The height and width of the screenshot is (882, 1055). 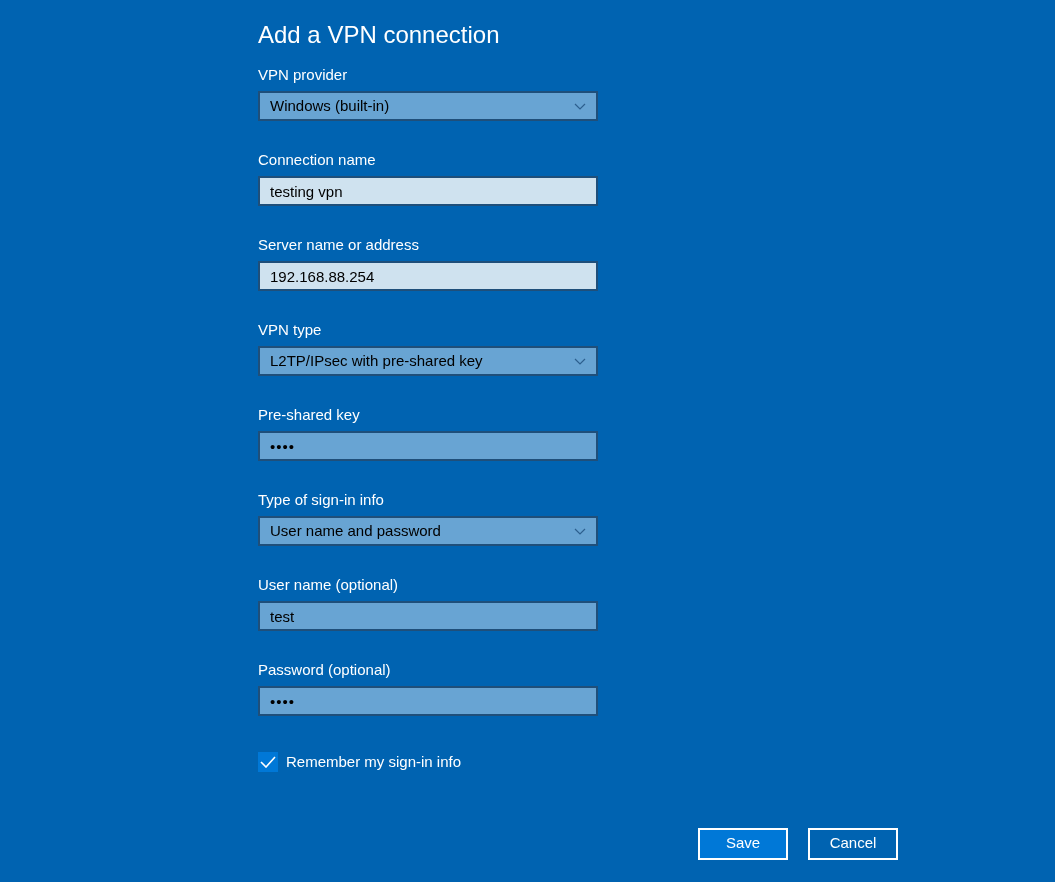 What do you see at coordinates (328, 585) in the screenshot?
I see `field-label: User name (optional)` at bounding box center [328, 585].